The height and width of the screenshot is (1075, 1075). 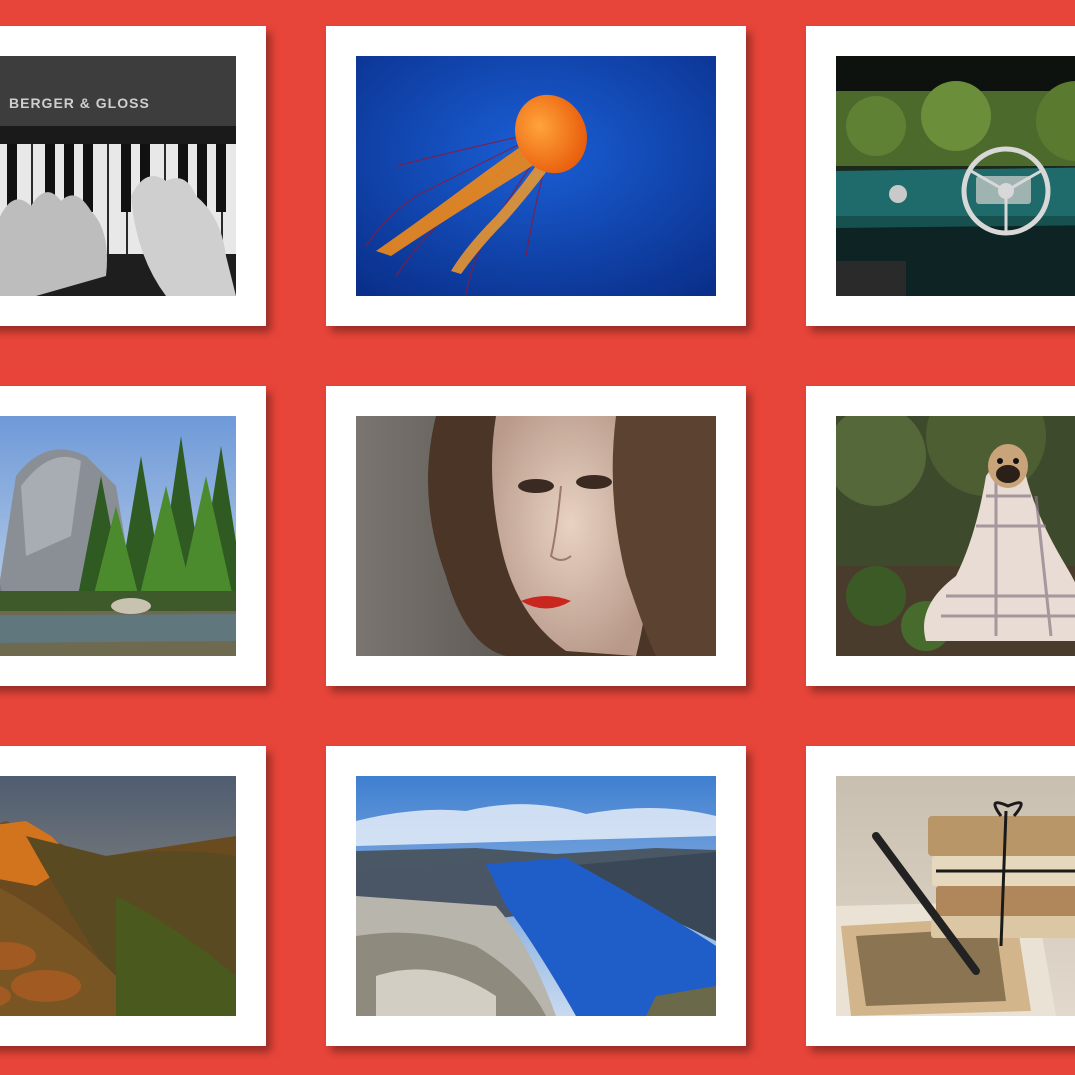 What do you see at coordinates (955, 896) in the screenshot?
I see `photo-letters-and-pen` at bounding box center [955, 896].